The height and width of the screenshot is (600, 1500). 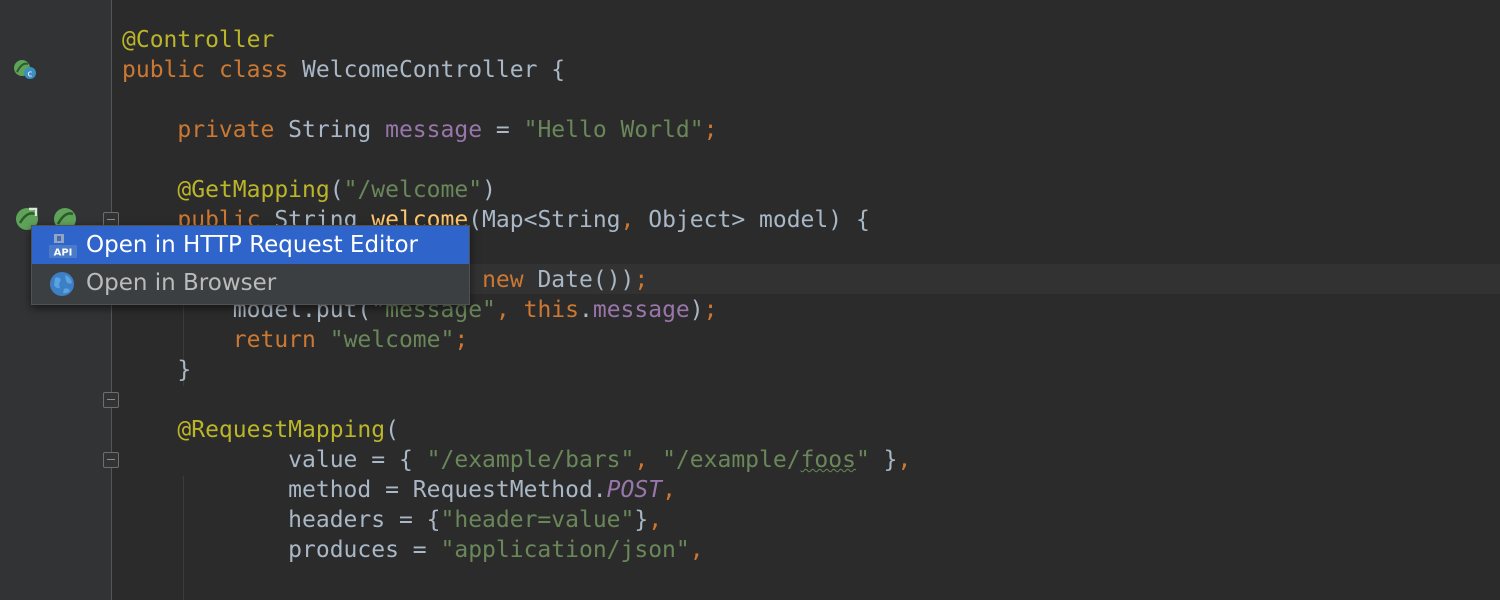 I want to click on code-token: return, so click(x=281, y=340).